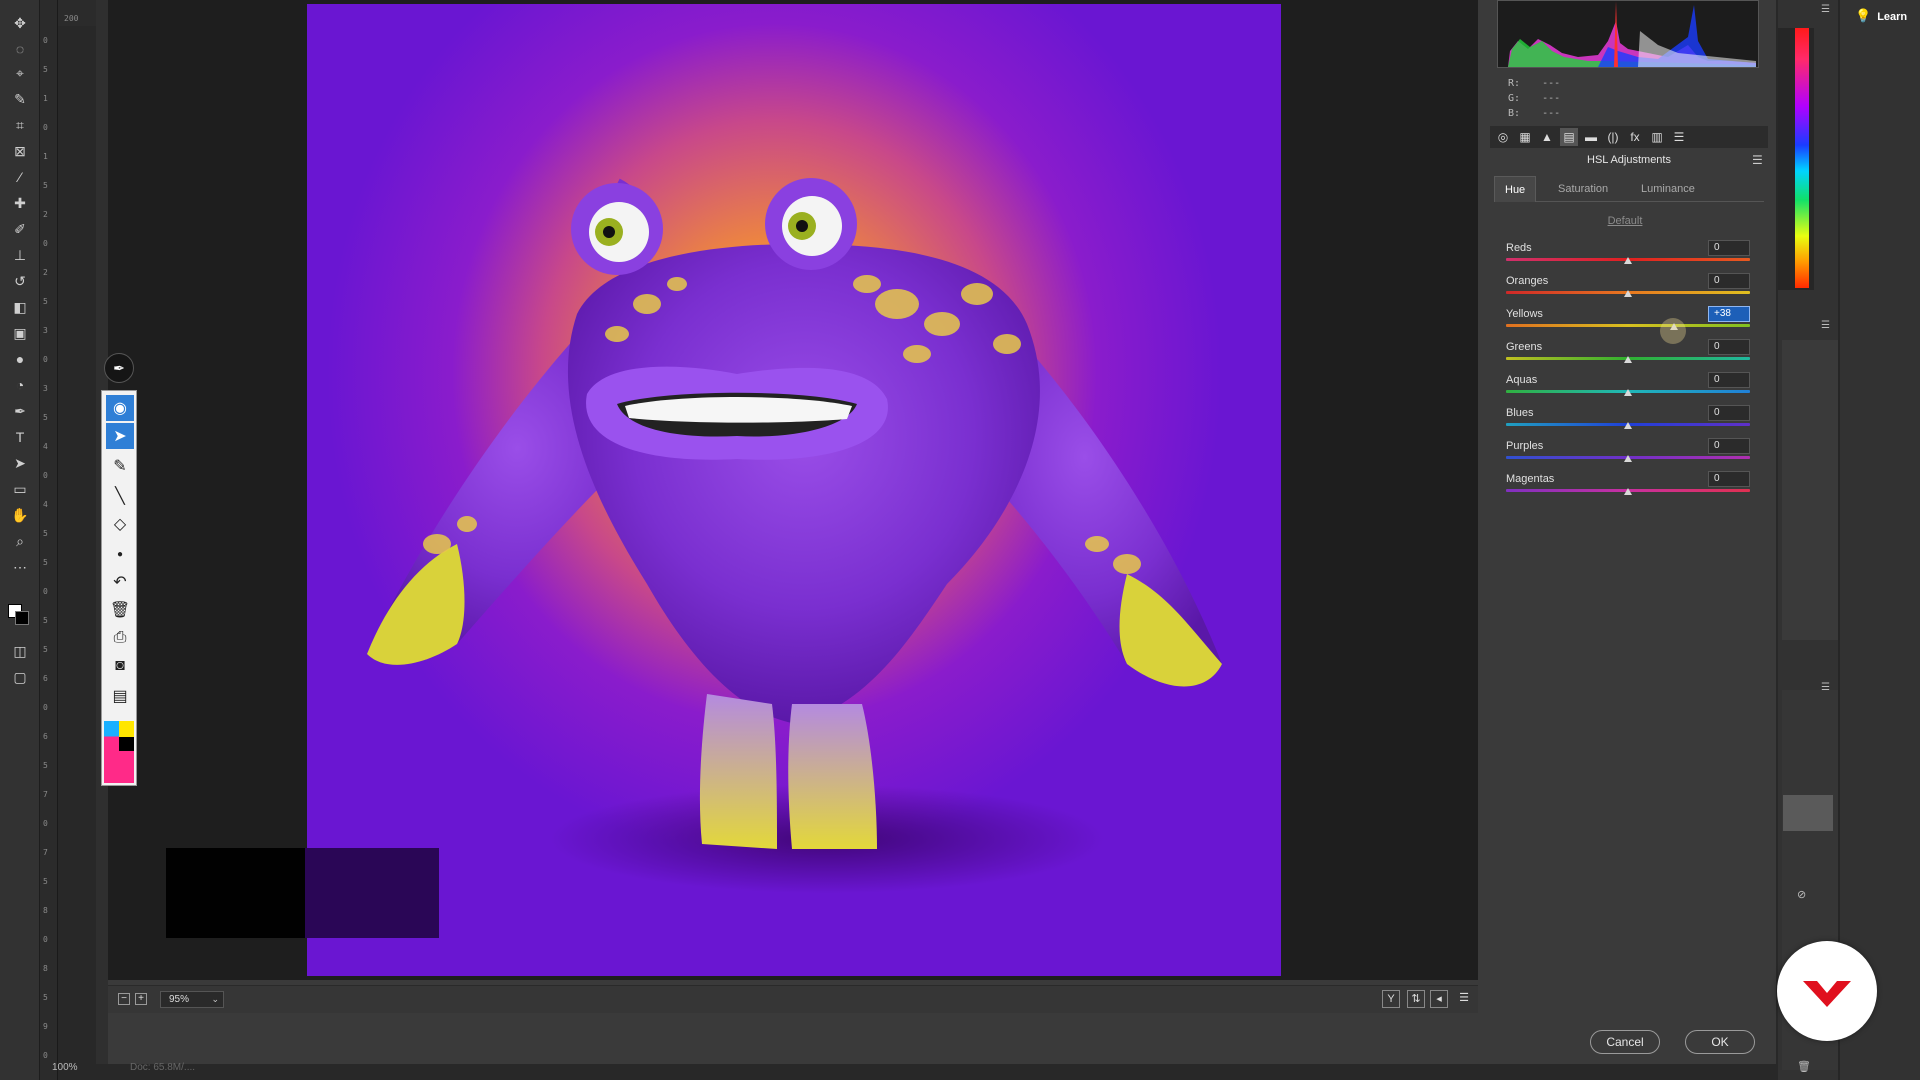 The image size is (1920, 1080). Describe the element at coordinates (20, 567) in the screenshot. I see `more-icon: ⋯` at that location.